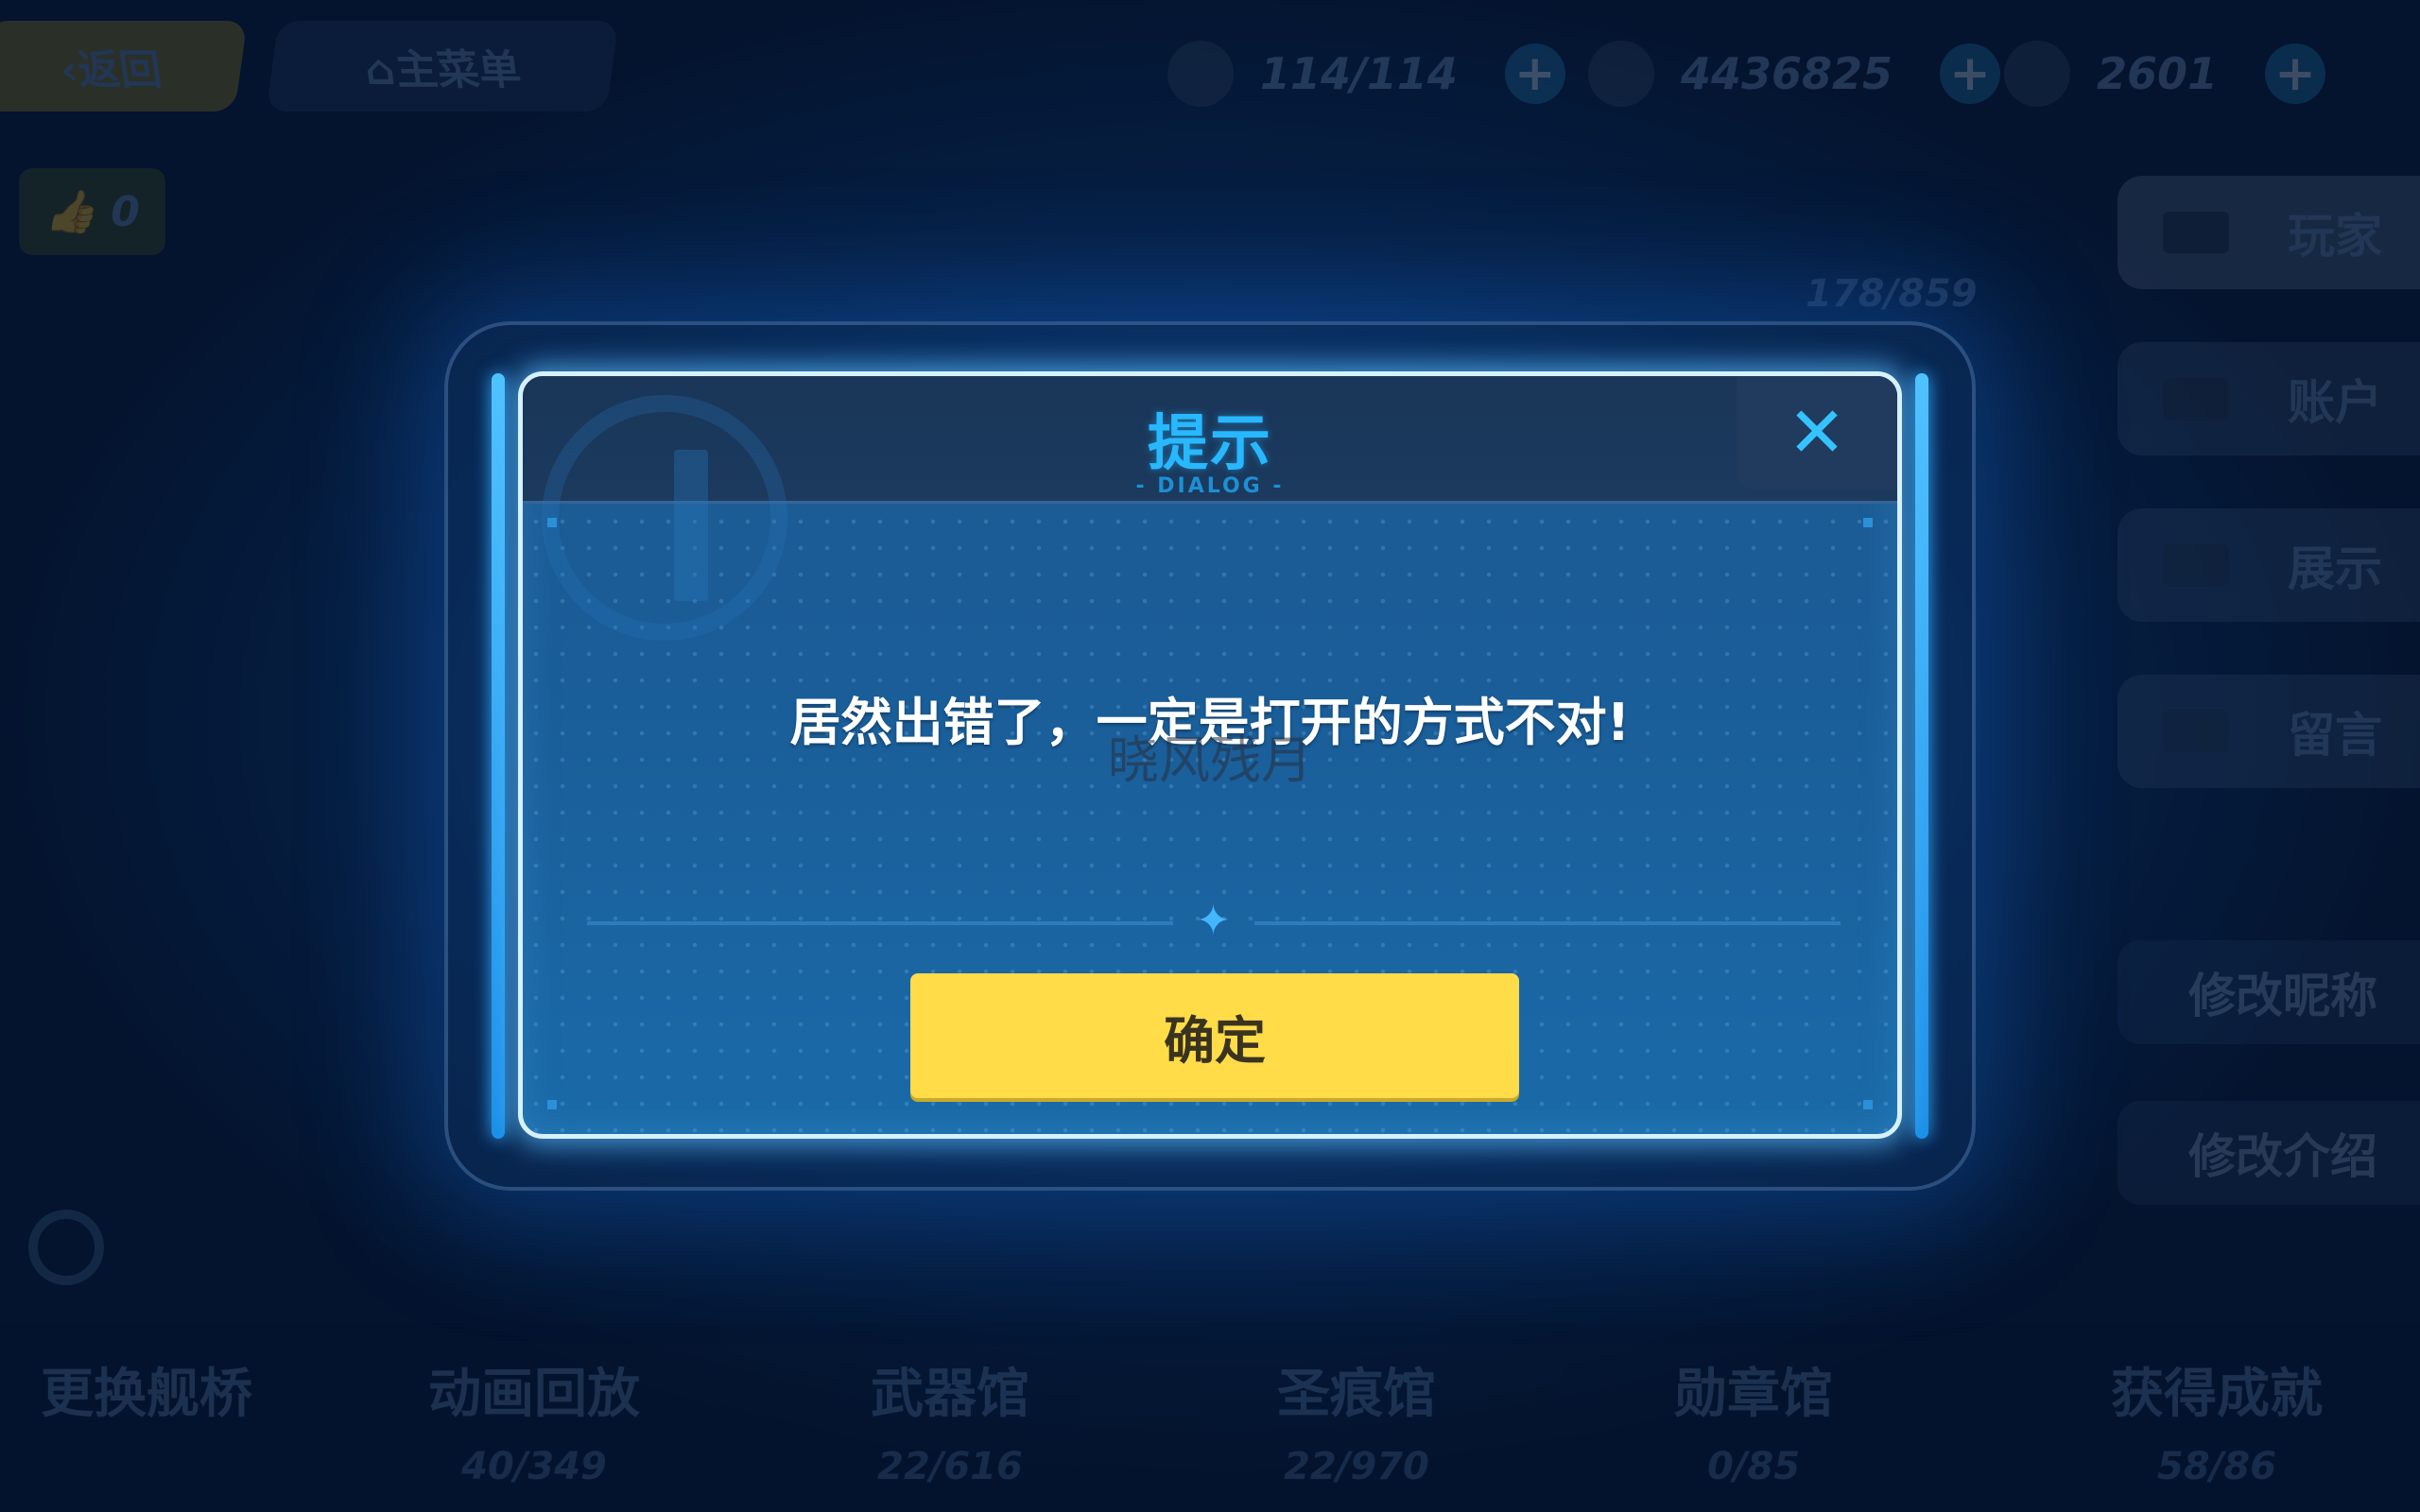 The height and width of the screenshot is (1512, 2420). What do you see at coordinates (1210, 486) in the screenshot?
I see `dialog-subtitle: - DIALOG -` at bounding box center [1210, 486].